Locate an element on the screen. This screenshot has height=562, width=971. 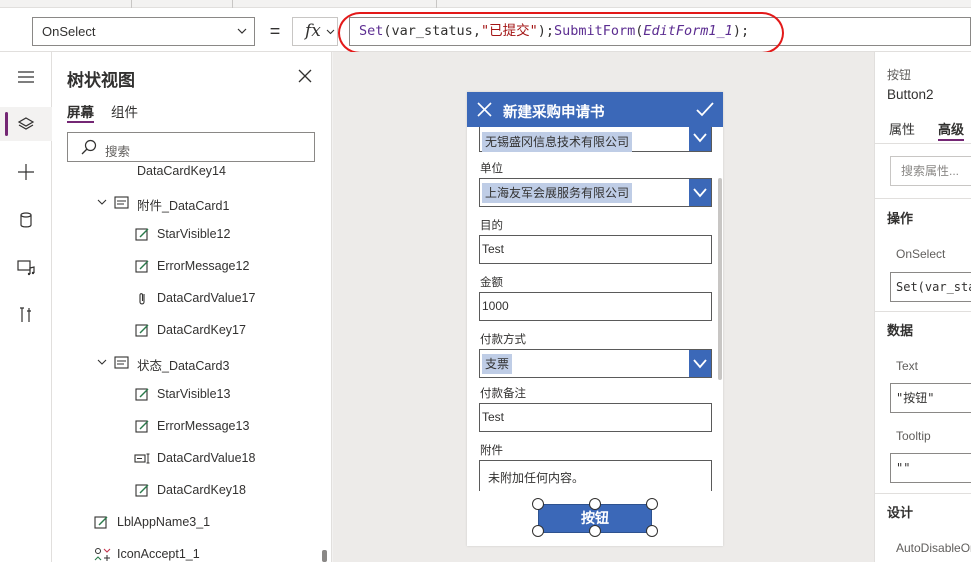
rail-menu is located at coordinates (26, 77).